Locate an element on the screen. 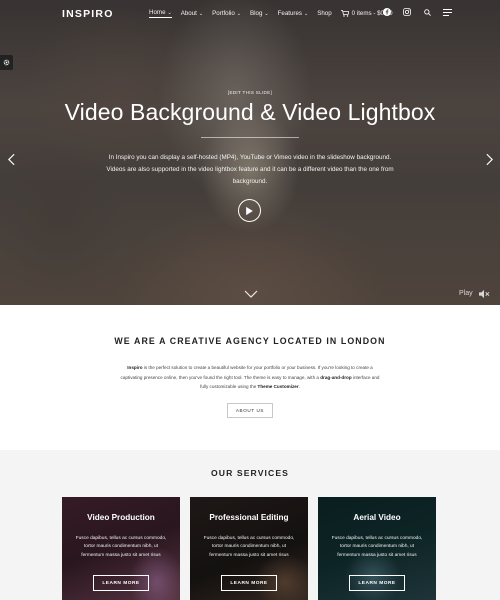 The image size is (500, 600). cart-icon is located at coordinates (344, 13).